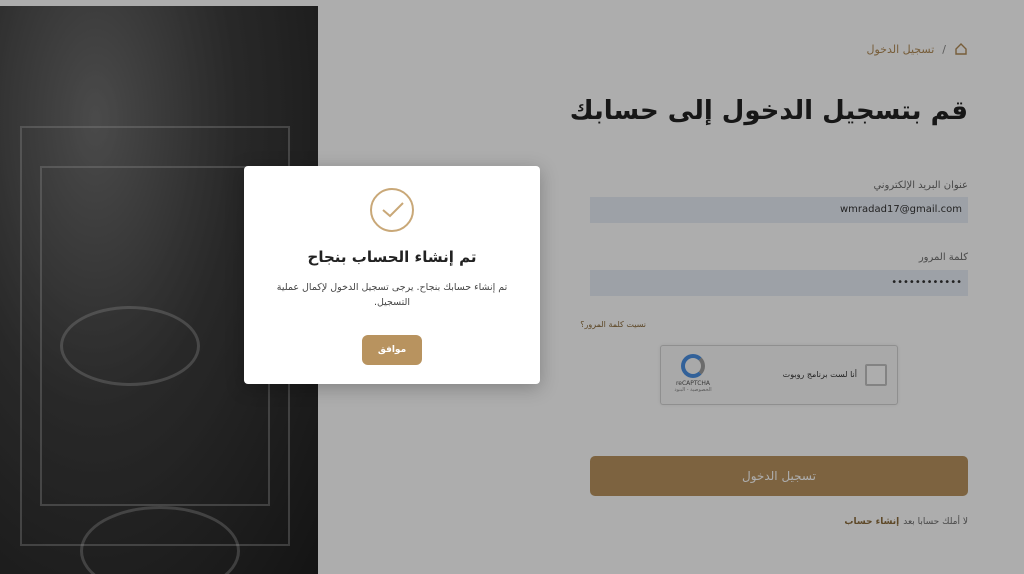 This screenshot has height=574, width=1024. I want to click on check-icon, so click(392, 210).